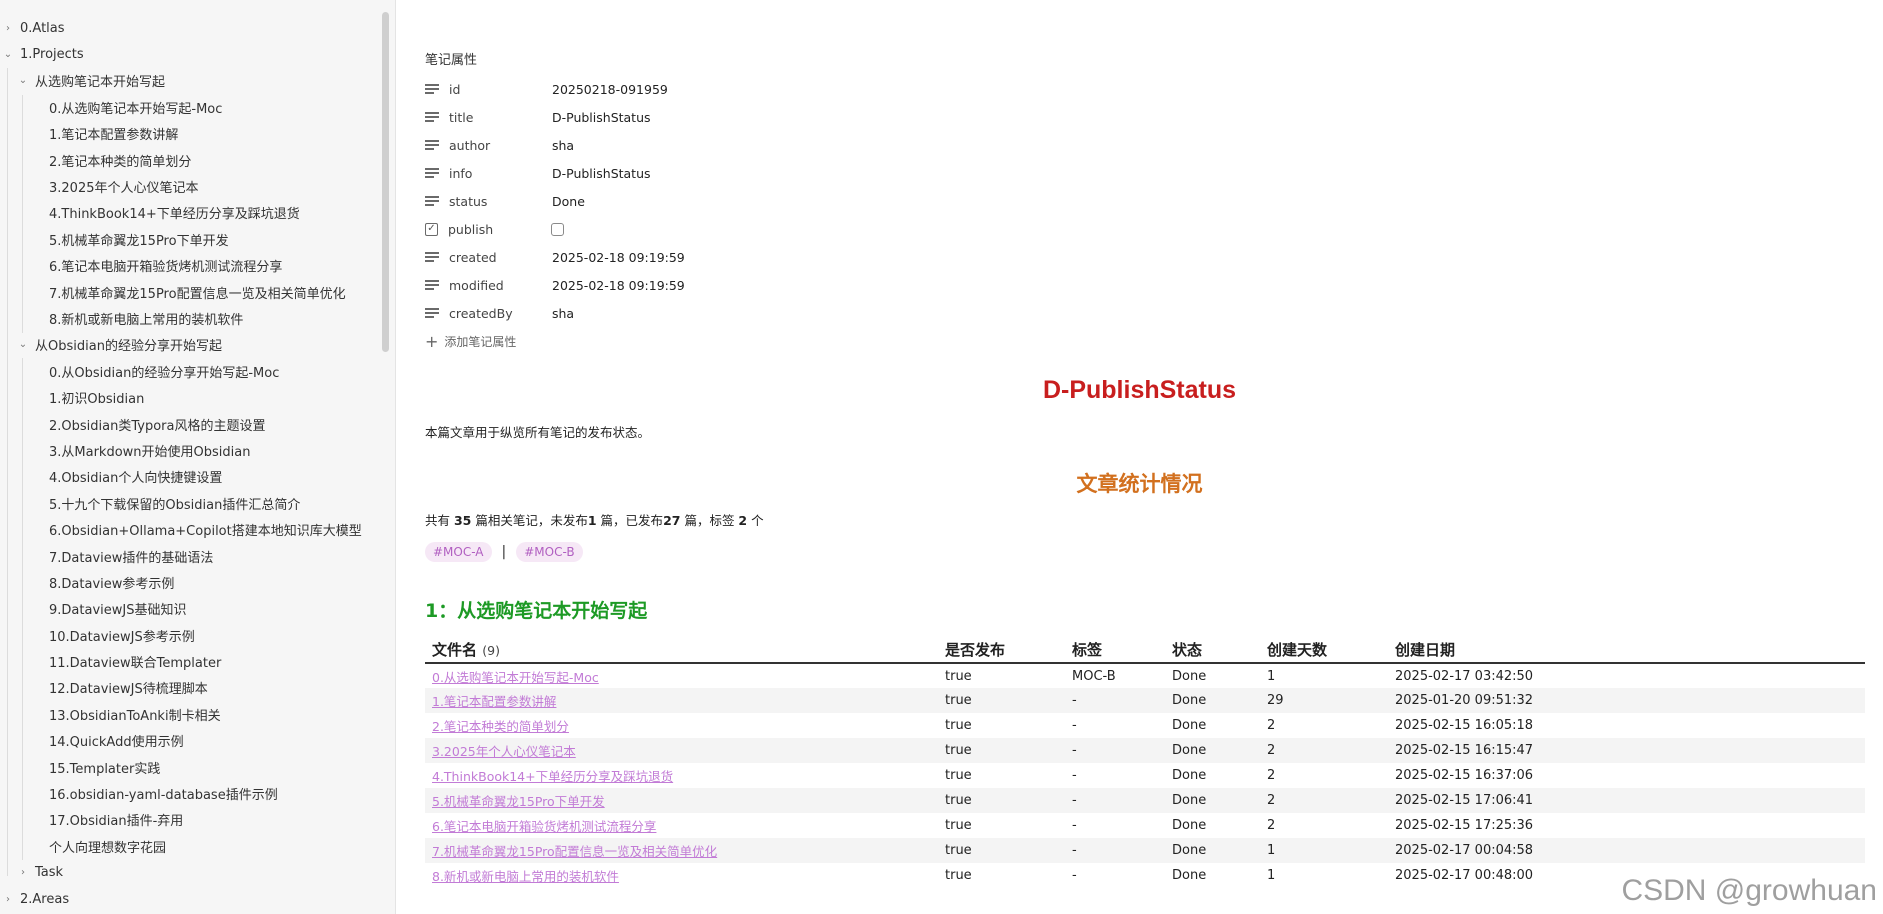  I want to click on property-row-publish: ✓ publish, so click(555, 229).